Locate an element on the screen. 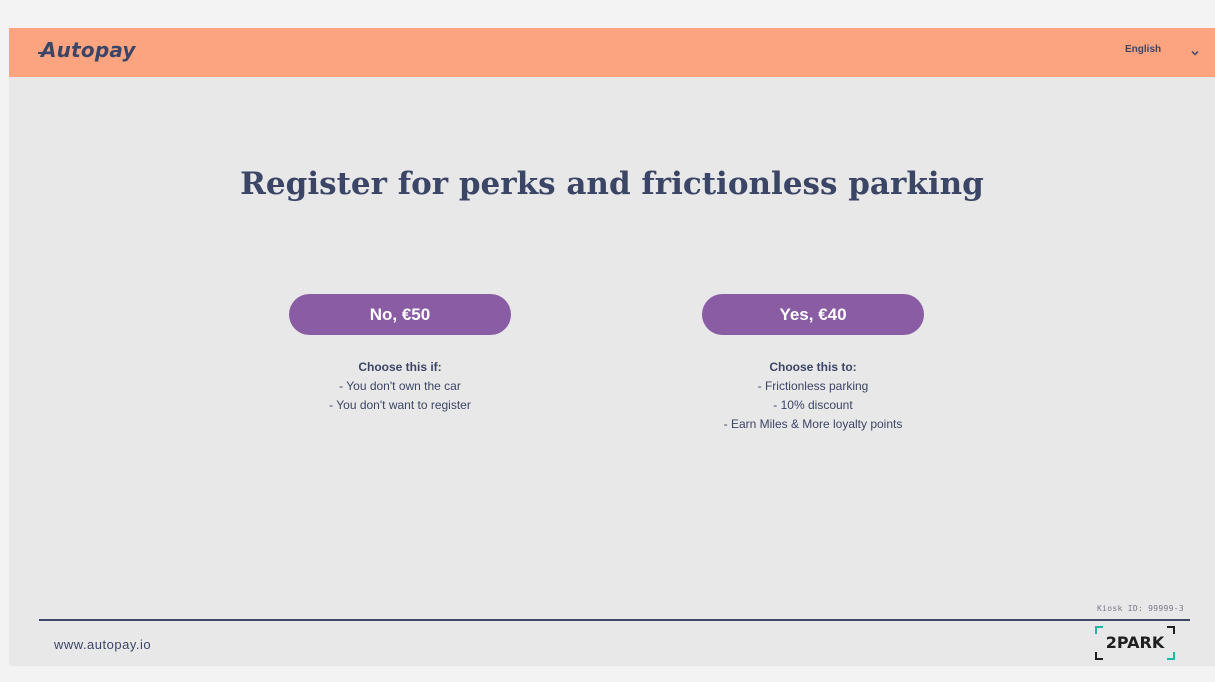 The width and height of the screenshot is (1215, 682). footer-divider is located at coordinates (614, 620).